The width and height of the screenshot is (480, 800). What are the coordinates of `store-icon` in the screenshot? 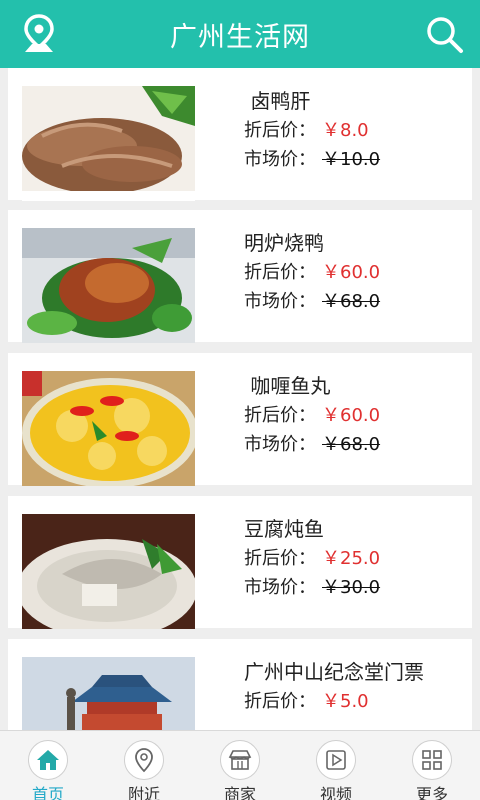 It's located at (240, 760).